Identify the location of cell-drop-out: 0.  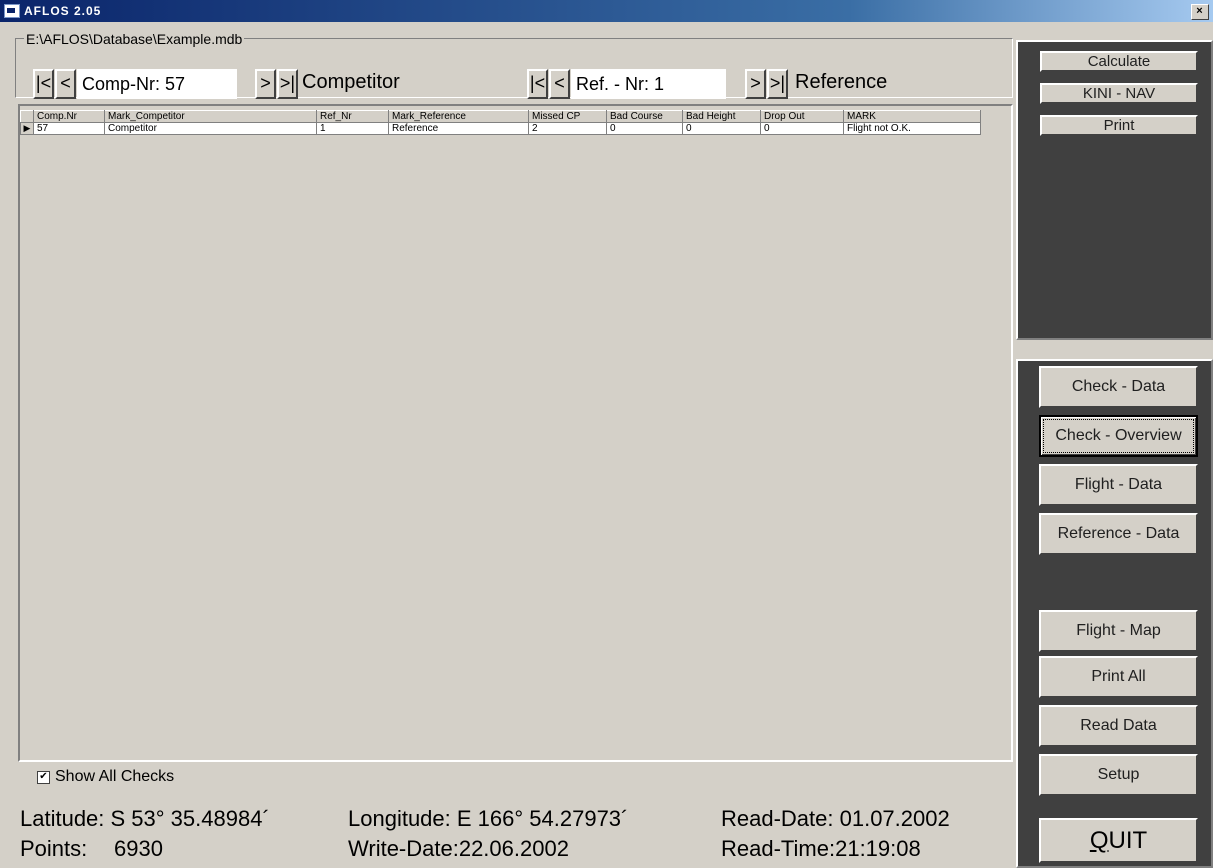
(802, 128).